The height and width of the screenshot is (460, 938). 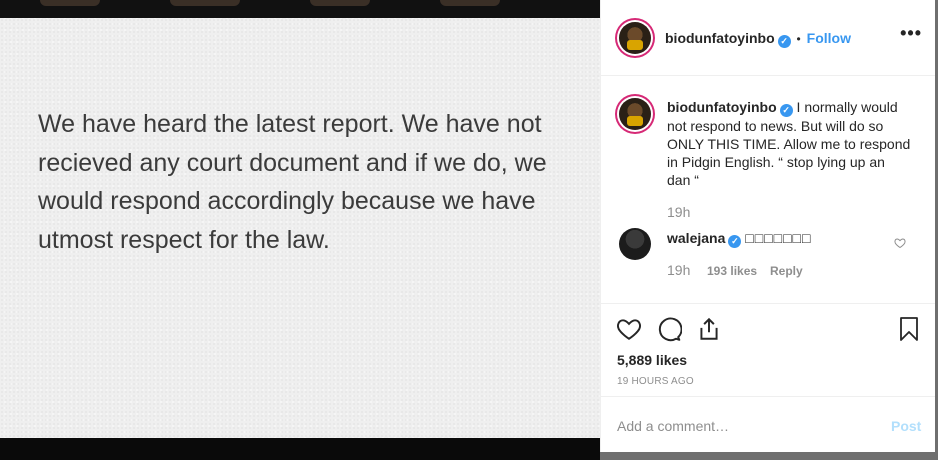 I want to click on comment-text: □□□□□□□, so click(x=778, y=238).